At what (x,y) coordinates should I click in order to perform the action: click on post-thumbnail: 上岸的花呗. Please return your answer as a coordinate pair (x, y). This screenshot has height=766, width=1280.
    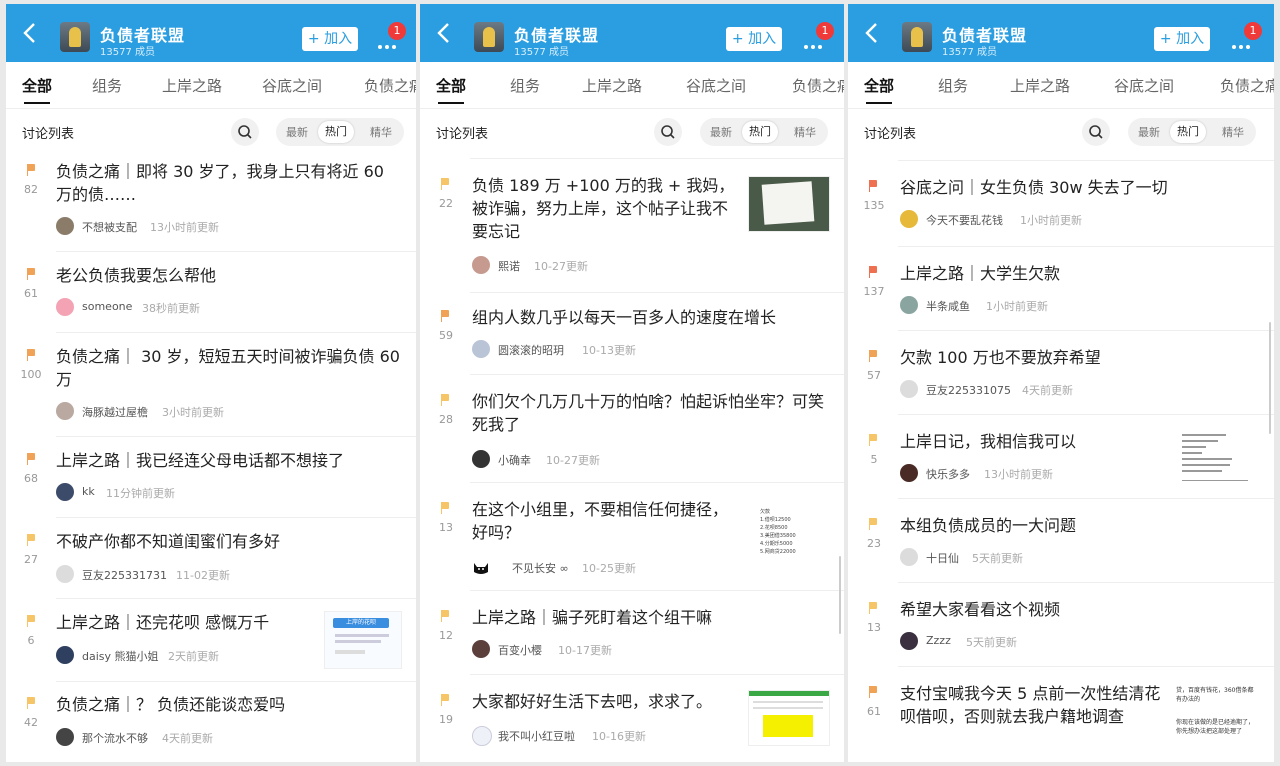
    Looking at the image, I should click on (363, 640).